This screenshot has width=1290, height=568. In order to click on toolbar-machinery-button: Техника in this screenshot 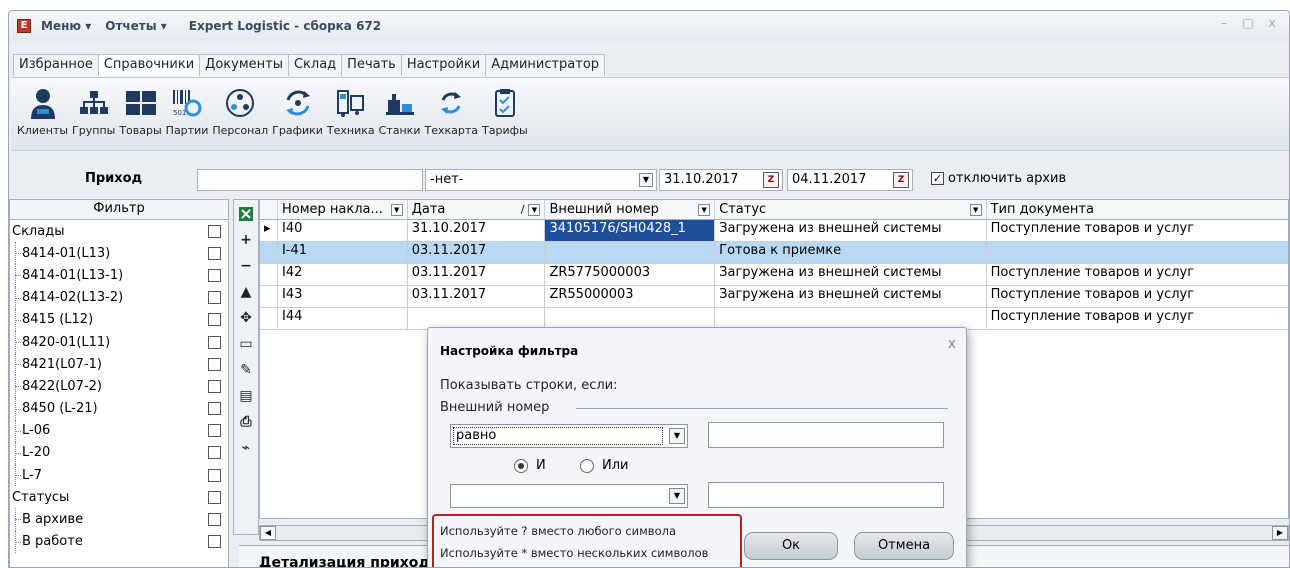, I will do `click(351, 114)`.